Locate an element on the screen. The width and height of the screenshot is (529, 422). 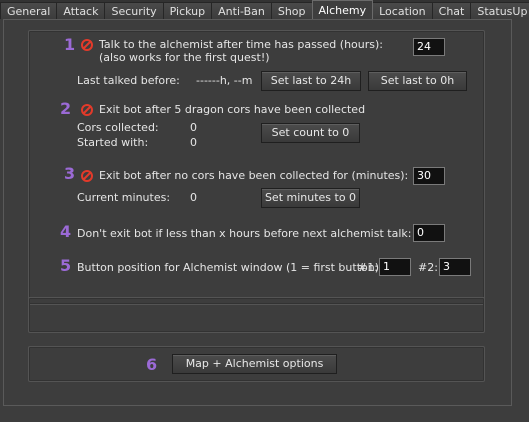
cors-collected-value: 0 is located at coordinates (193, 127).